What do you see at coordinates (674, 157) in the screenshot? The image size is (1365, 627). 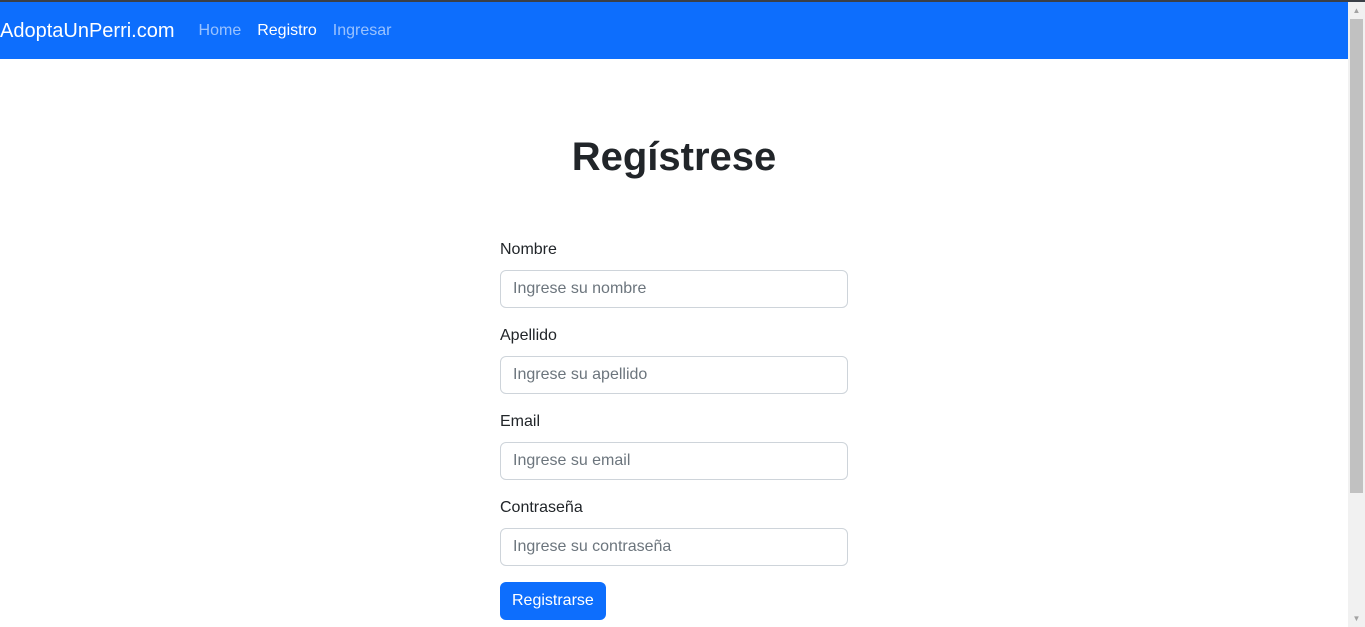 I see `page-title: Regístrese` at bounding box center [674, 157].